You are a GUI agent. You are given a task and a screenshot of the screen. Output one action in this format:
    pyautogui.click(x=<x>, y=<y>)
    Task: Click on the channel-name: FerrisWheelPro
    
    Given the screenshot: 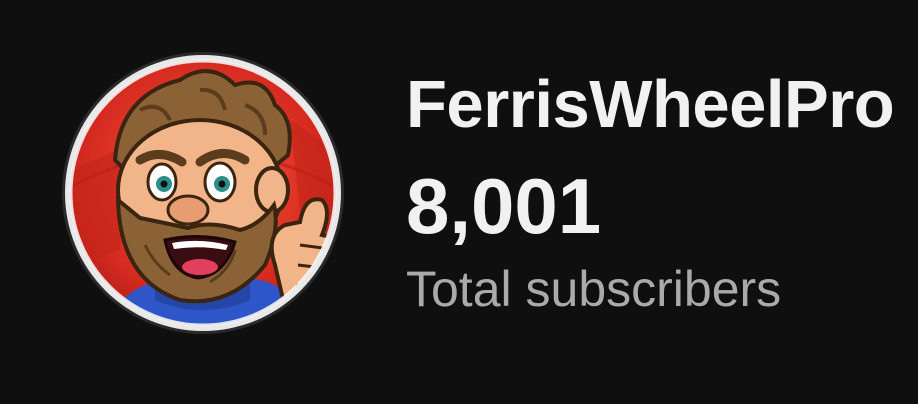 What is the action you would take?
    pyautogui.click(x=656, y=105)
    